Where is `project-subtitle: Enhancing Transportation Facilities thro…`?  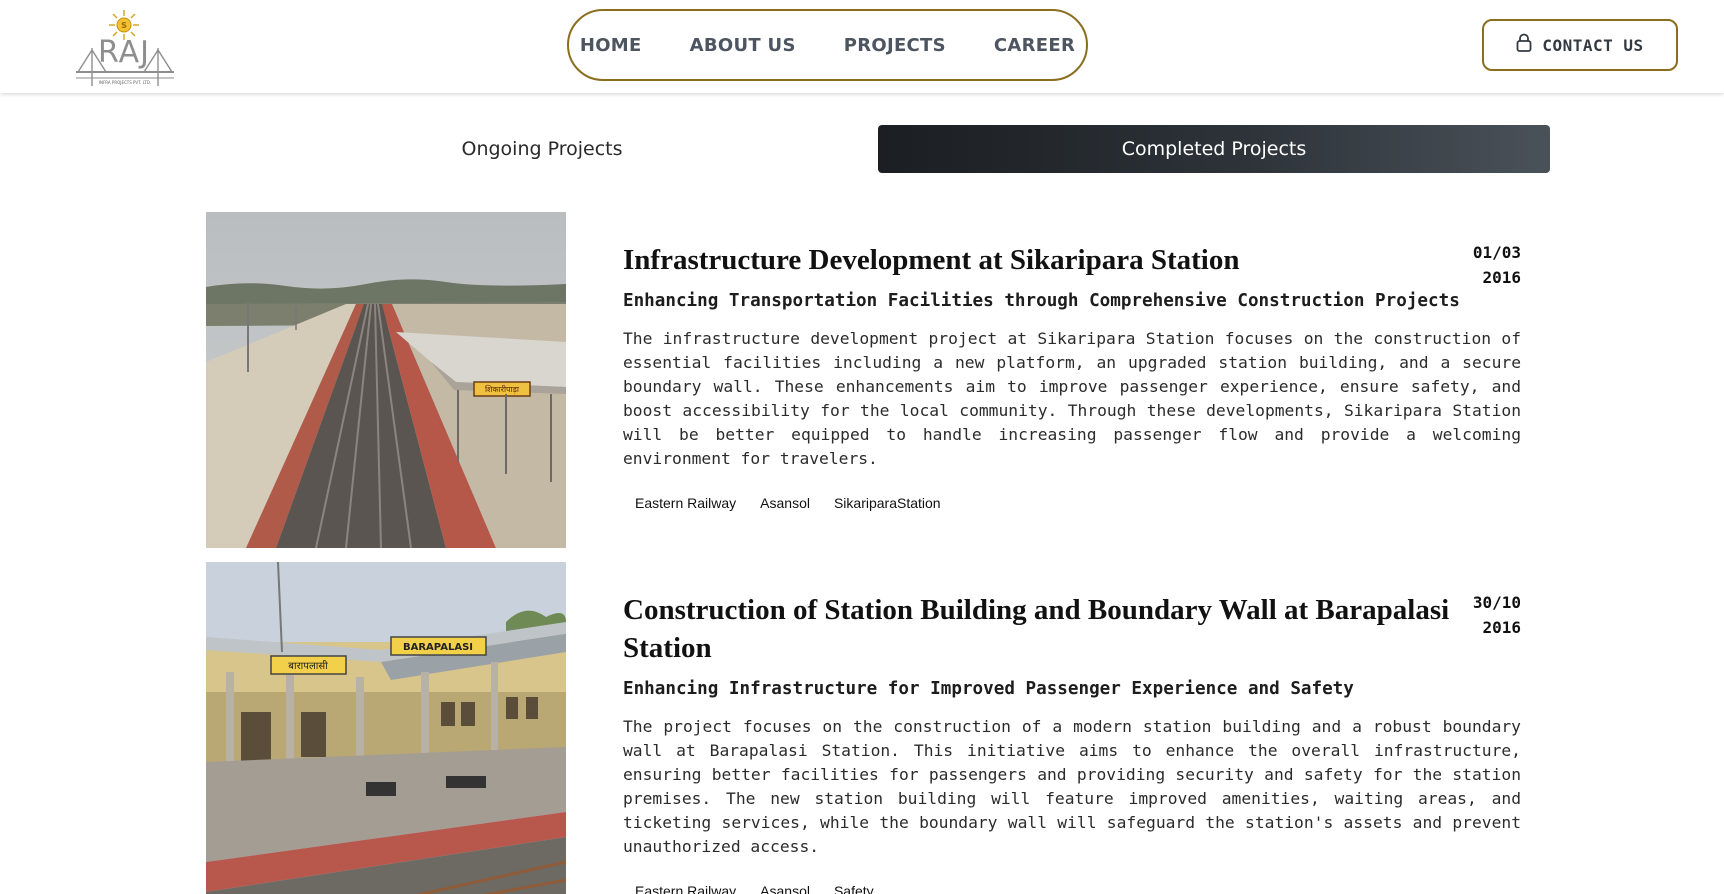
project-subtitle: Enhancing Transportation Facilities thro… is located at coordinates (1041, 301).